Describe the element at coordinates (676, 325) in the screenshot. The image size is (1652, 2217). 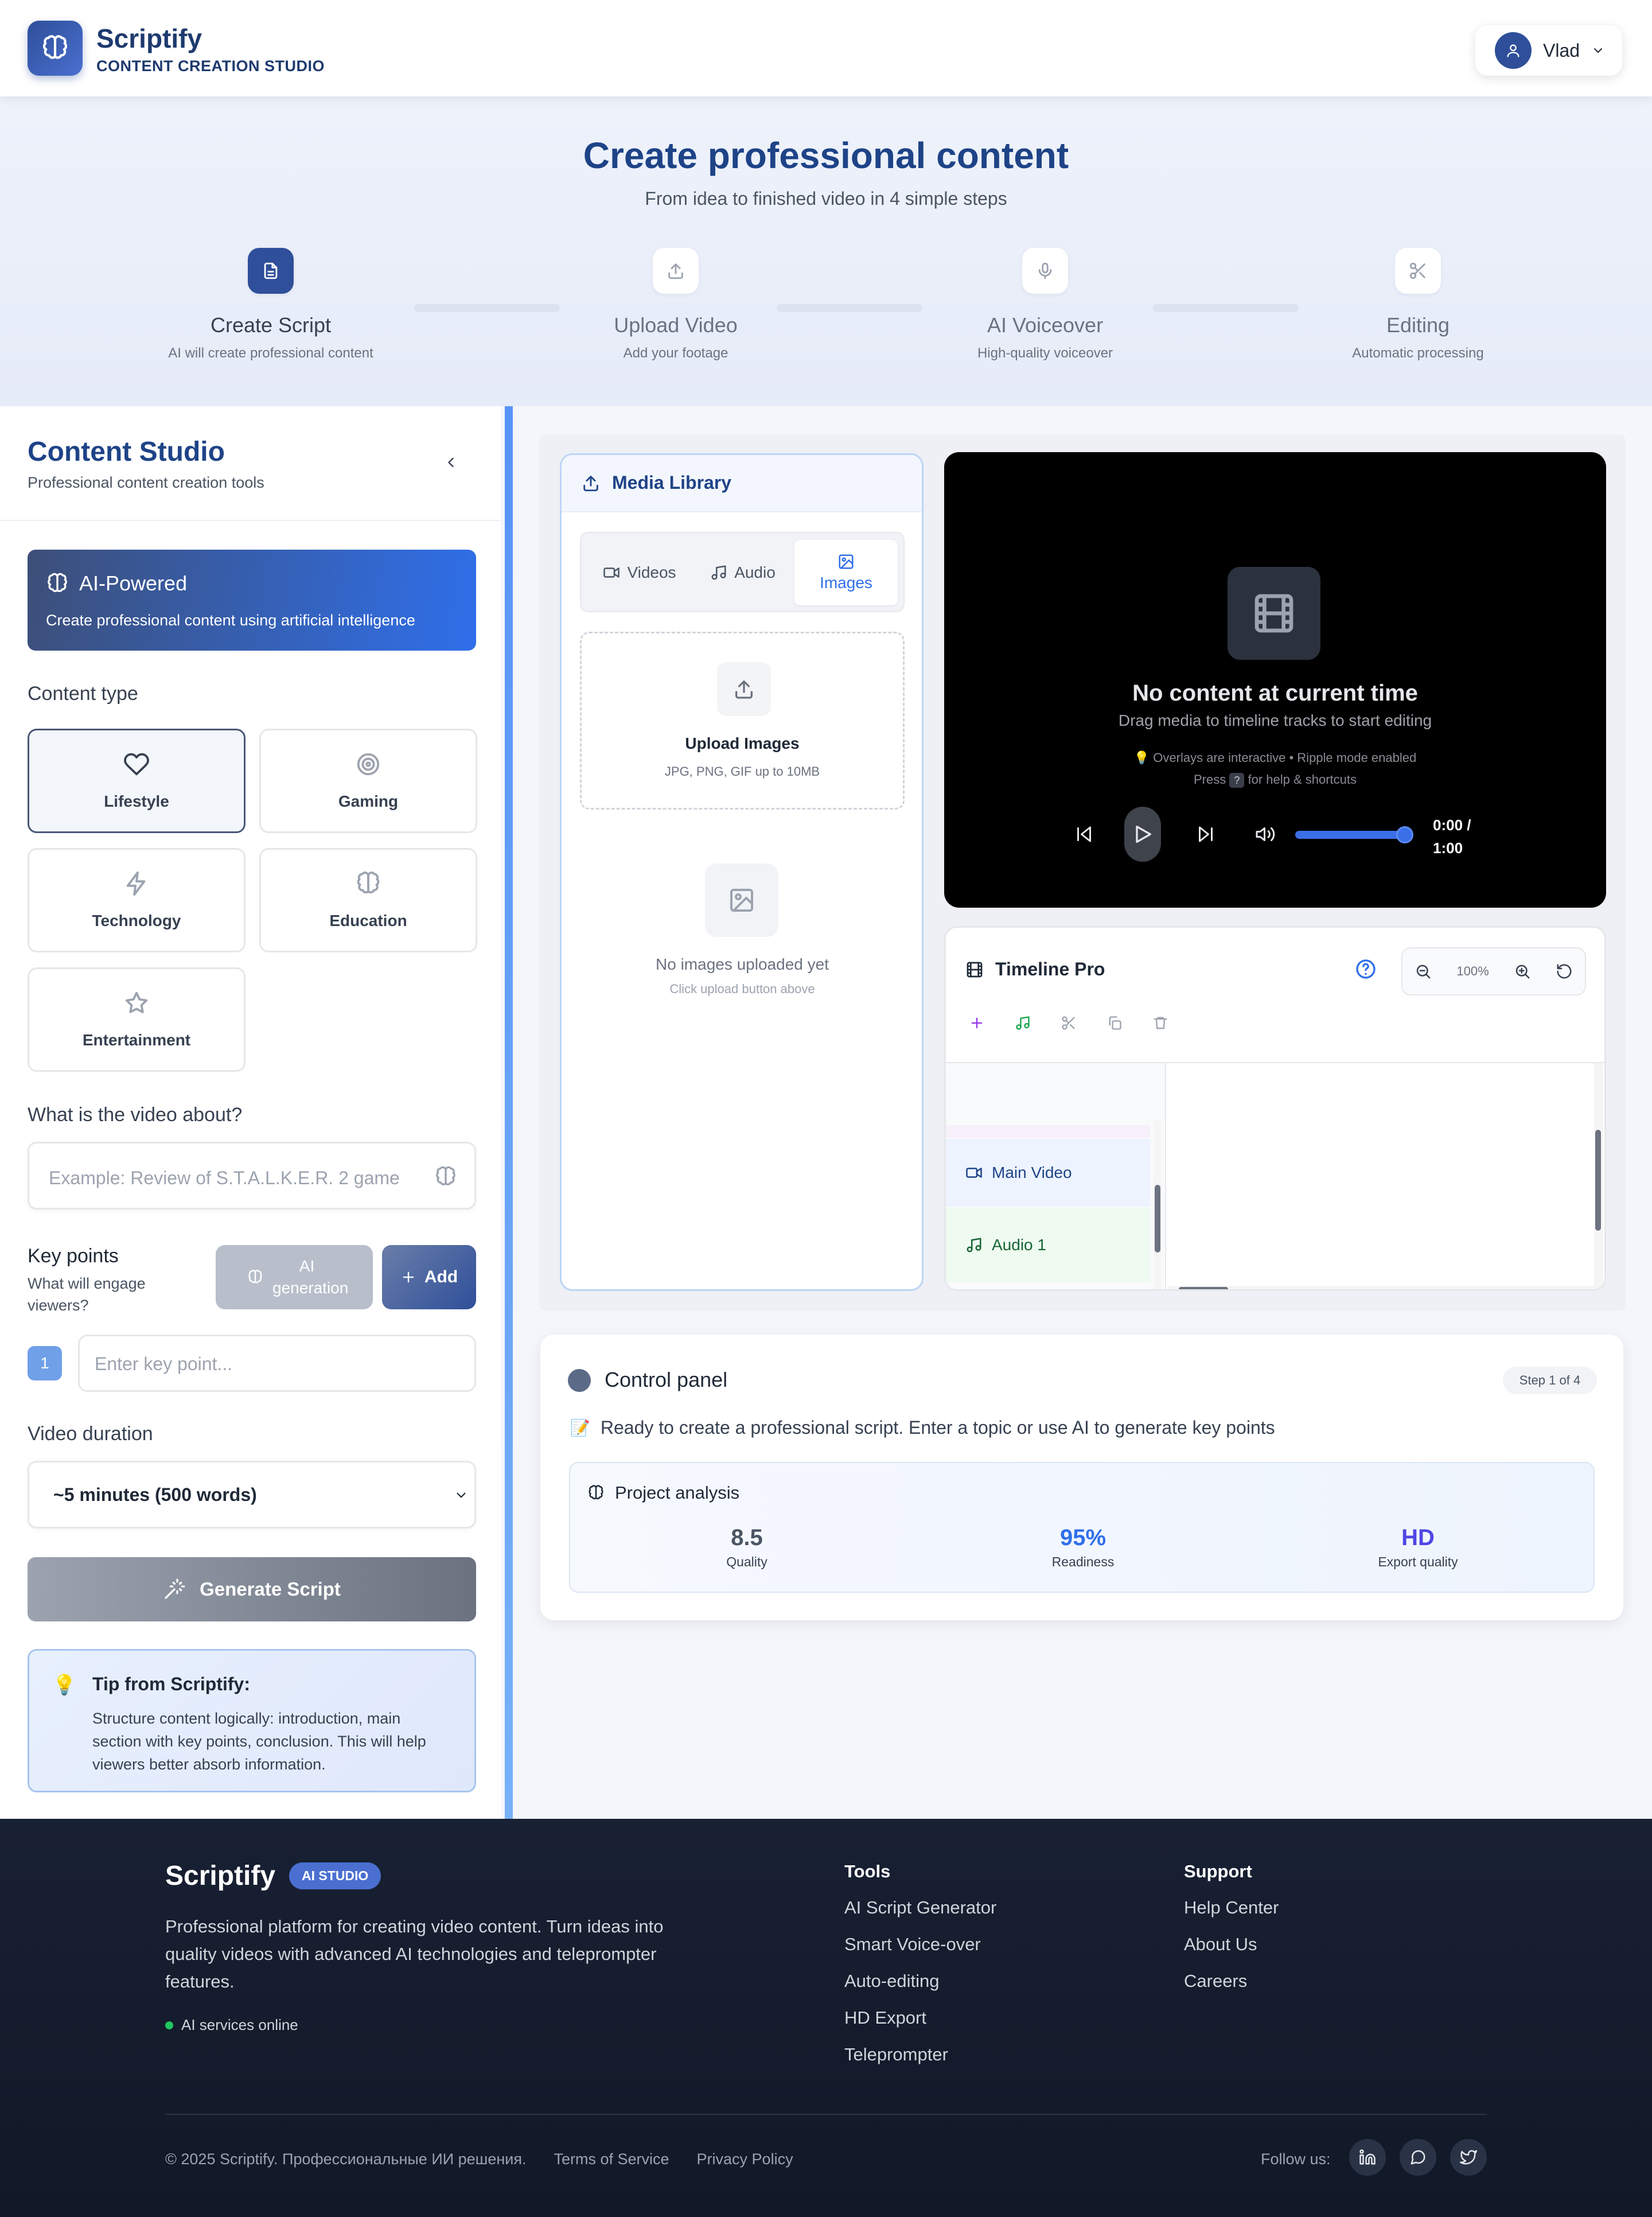
I see `step-title: Upload Video` at that location.